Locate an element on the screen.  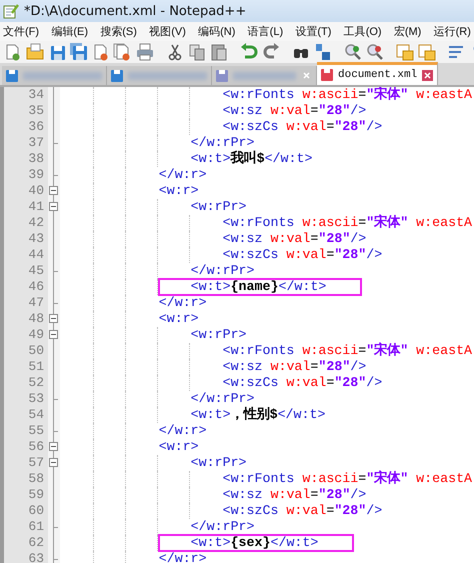
code-line: <w:t>{name}</w:t> is located at coordinates (259, 287).